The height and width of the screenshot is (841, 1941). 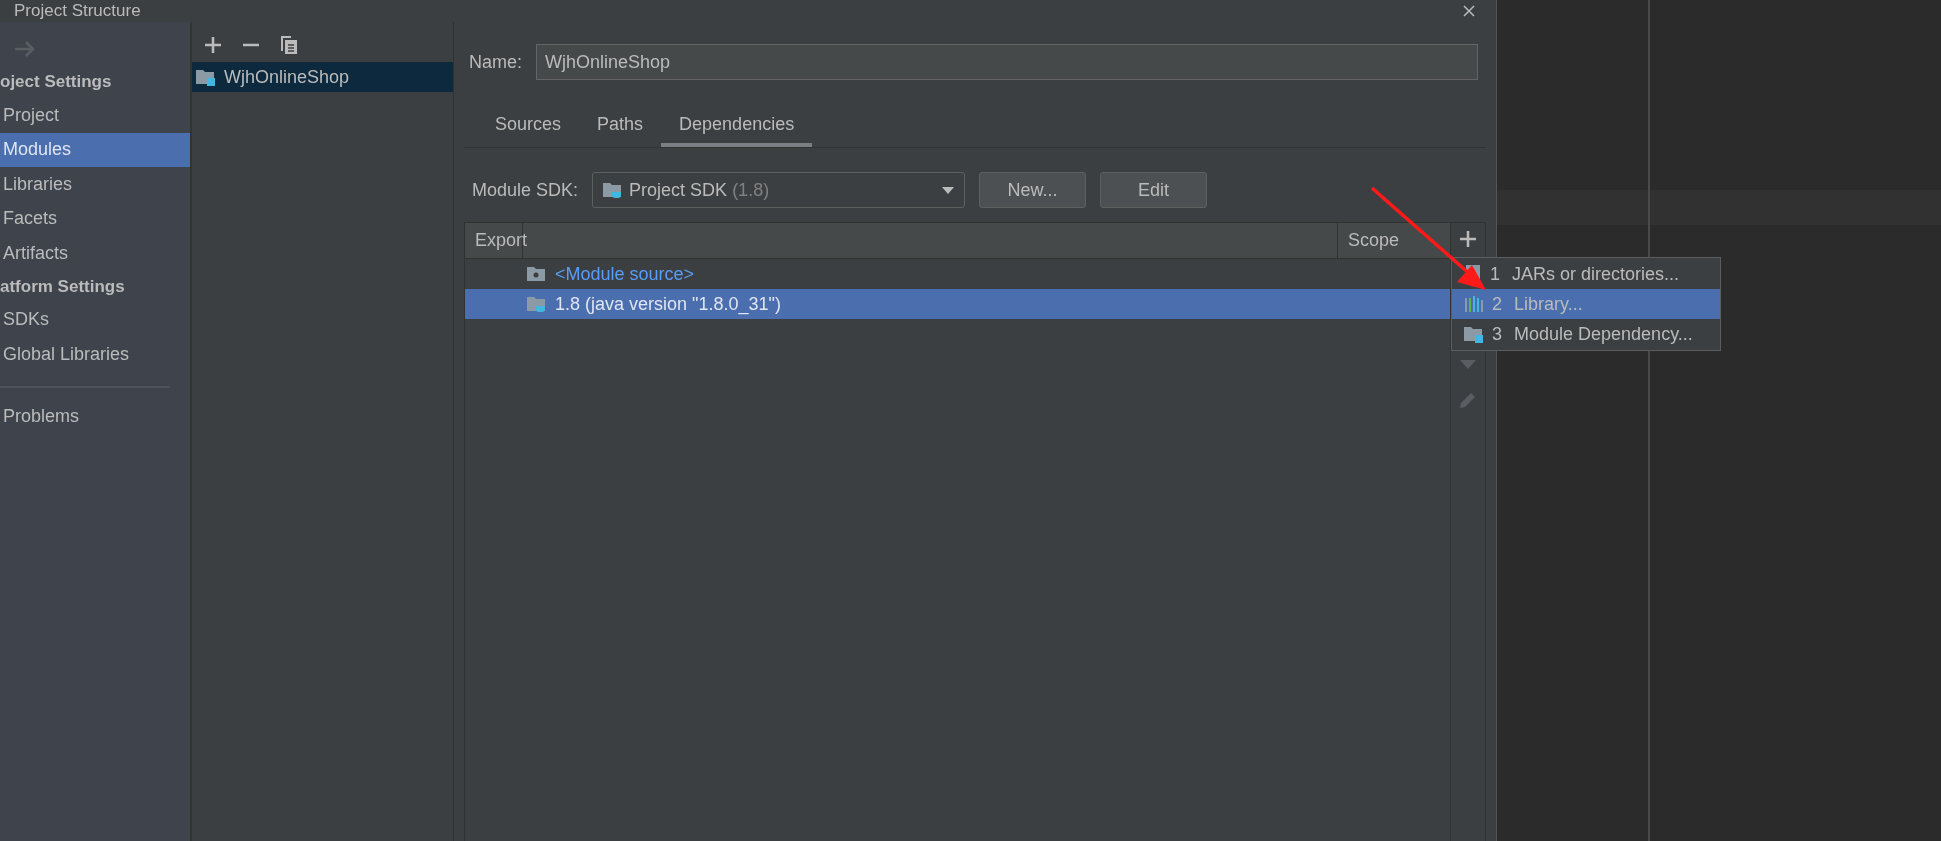 I want to click on module-item: WjhOnlineShop, so click(x=322, y=77).